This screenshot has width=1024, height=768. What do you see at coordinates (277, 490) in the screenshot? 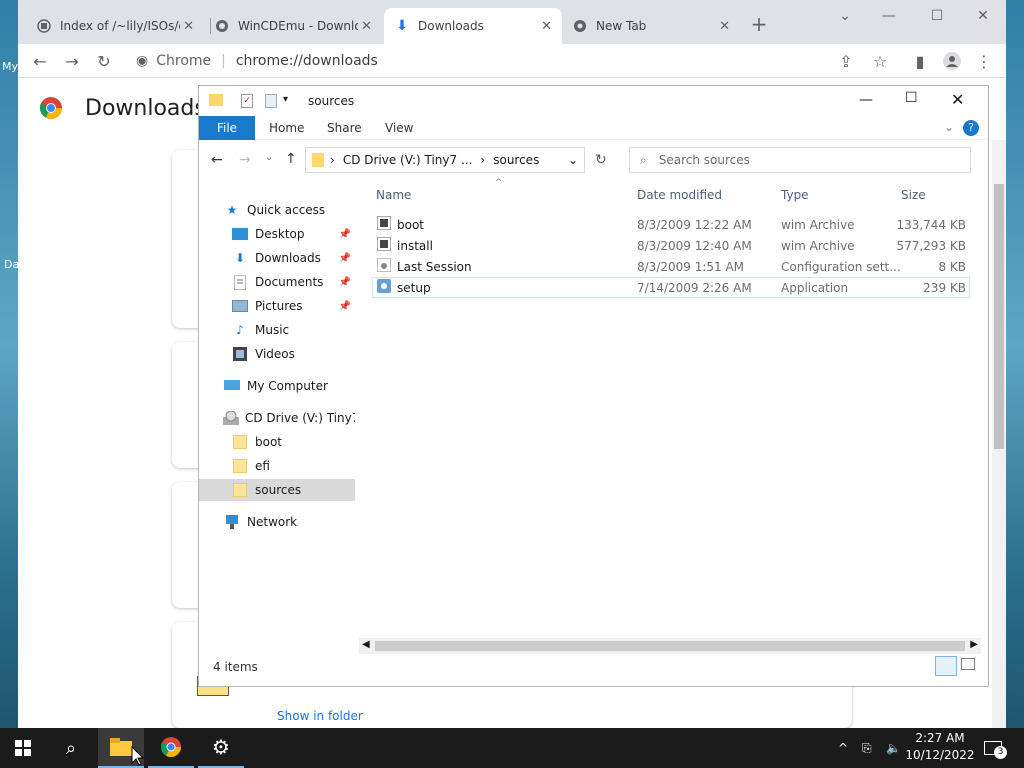
I see `nav-item-folder-sources: sources` at bounding box center [277, 490].